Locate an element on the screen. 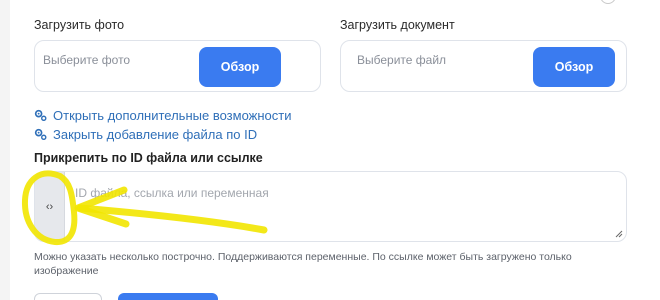 The height and width of the screenshot is (300, 660). photo-upload-placeholder: Выберите фото is located at coordinates (87, 60).